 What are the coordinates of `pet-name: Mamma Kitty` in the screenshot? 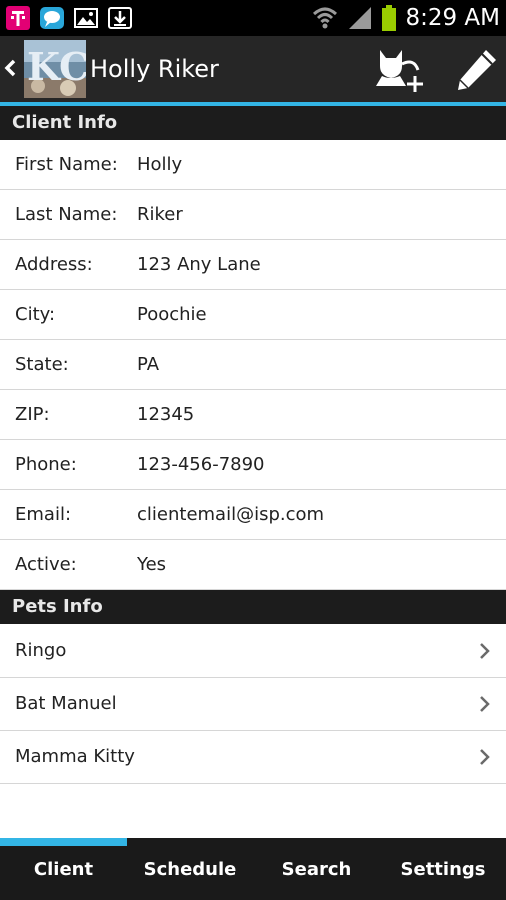 It's located at (75, 756).